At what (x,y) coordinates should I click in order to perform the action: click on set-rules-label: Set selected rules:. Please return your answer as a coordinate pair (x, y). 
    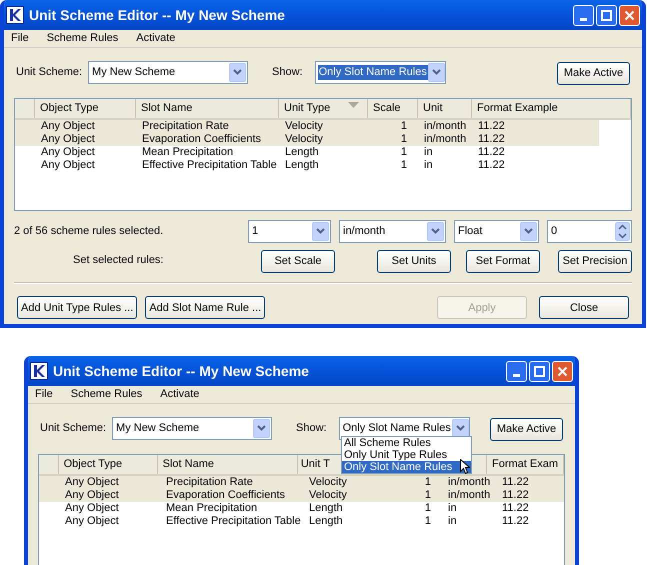
    Looking at the image, I should click on (118, 260).